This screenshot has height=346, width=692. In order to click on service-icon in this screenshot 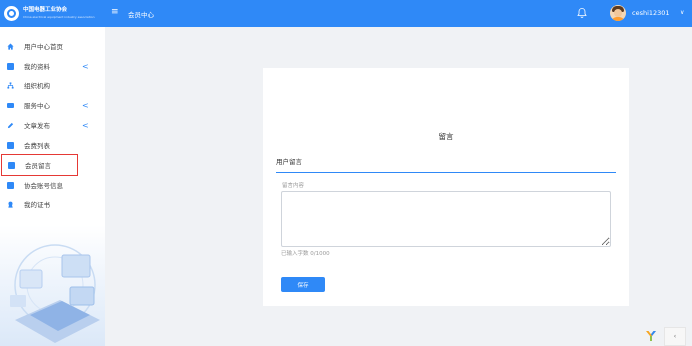, I will do `click(10, 105)`.